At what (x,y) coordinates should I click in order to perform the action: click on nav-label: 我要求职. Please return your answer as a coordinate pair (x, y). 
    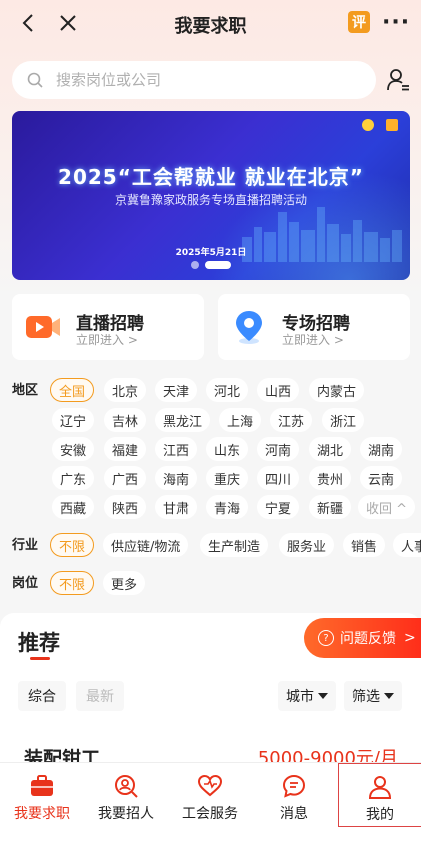
    Looking at the image, I should click on (42, 814).